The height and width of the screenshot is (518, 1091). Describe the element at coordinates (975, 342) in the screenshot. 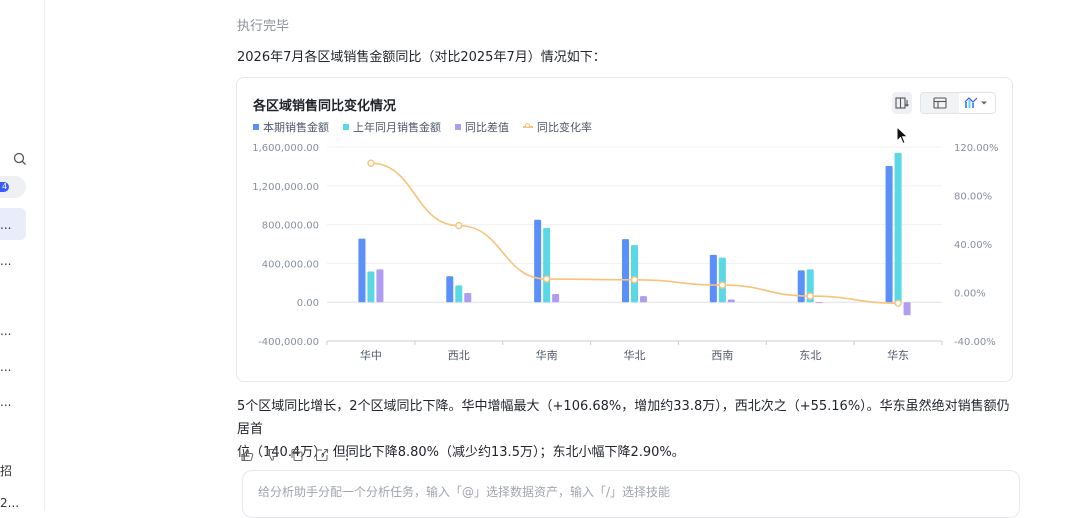

I see `y-right-tick-label: -40.00%` at that location.